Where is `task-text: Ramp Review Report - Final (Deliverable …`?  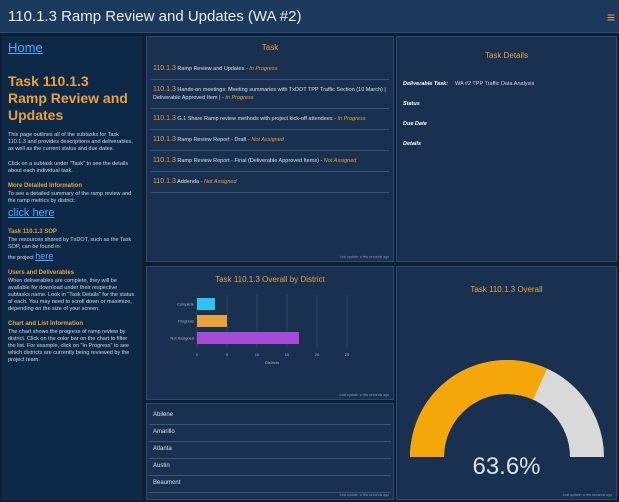
task-text: Ramp Review Report - Final (Deliverable … is located at coordinates (250, 161).